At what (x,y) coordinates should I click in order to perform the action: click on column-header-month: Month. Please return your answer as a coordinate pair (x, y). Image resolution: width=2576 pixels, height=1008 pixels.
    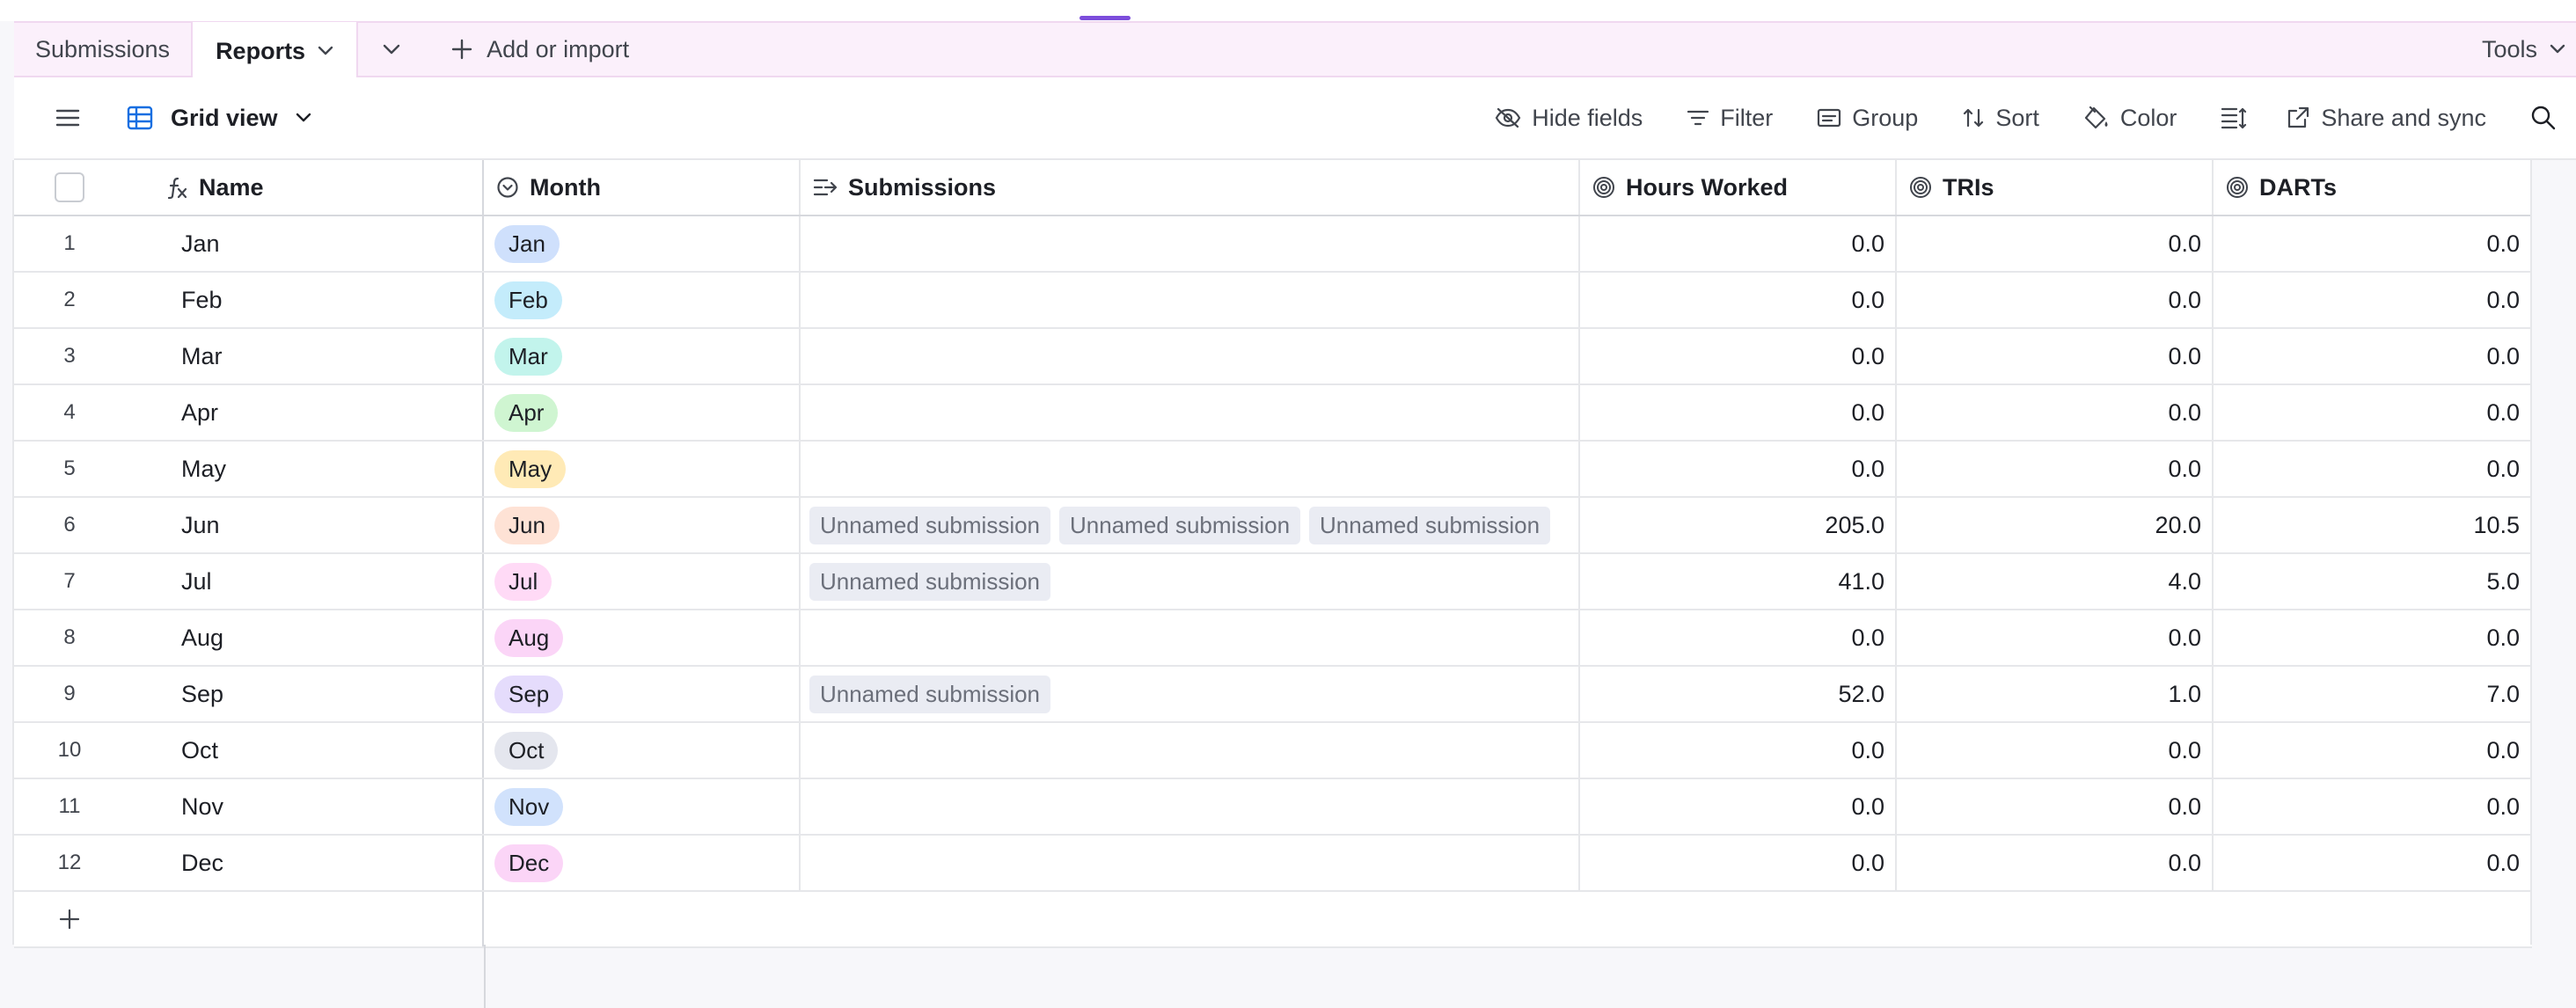
    Looking at the image, I should click on (642, 187).